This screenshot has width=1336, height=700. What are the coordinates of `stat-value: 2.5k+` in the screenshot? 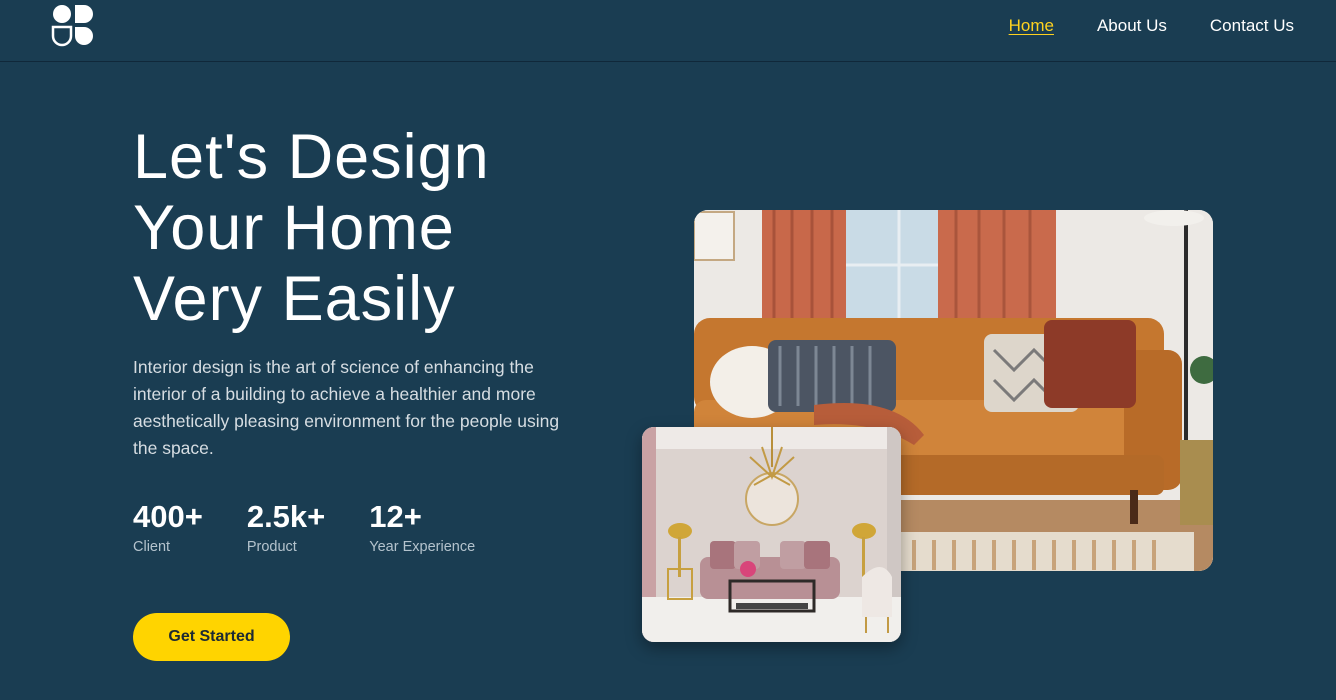 It's located at (286, 516).